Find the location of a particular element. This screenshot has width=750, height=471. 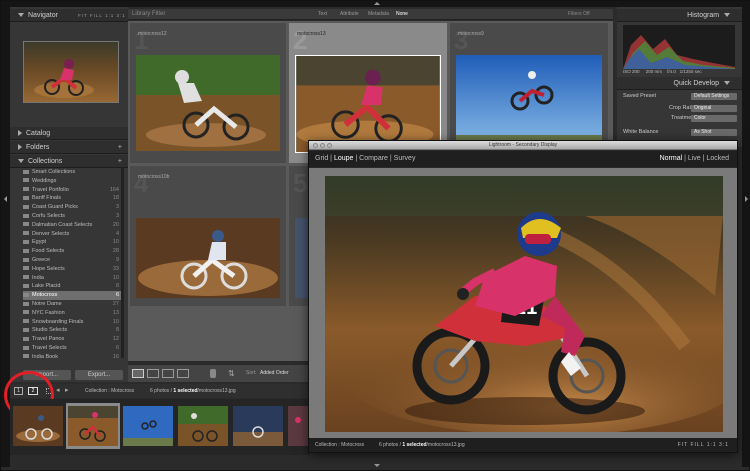

collection-item: Travel Selects 6 is located at coordinates (73, 348).